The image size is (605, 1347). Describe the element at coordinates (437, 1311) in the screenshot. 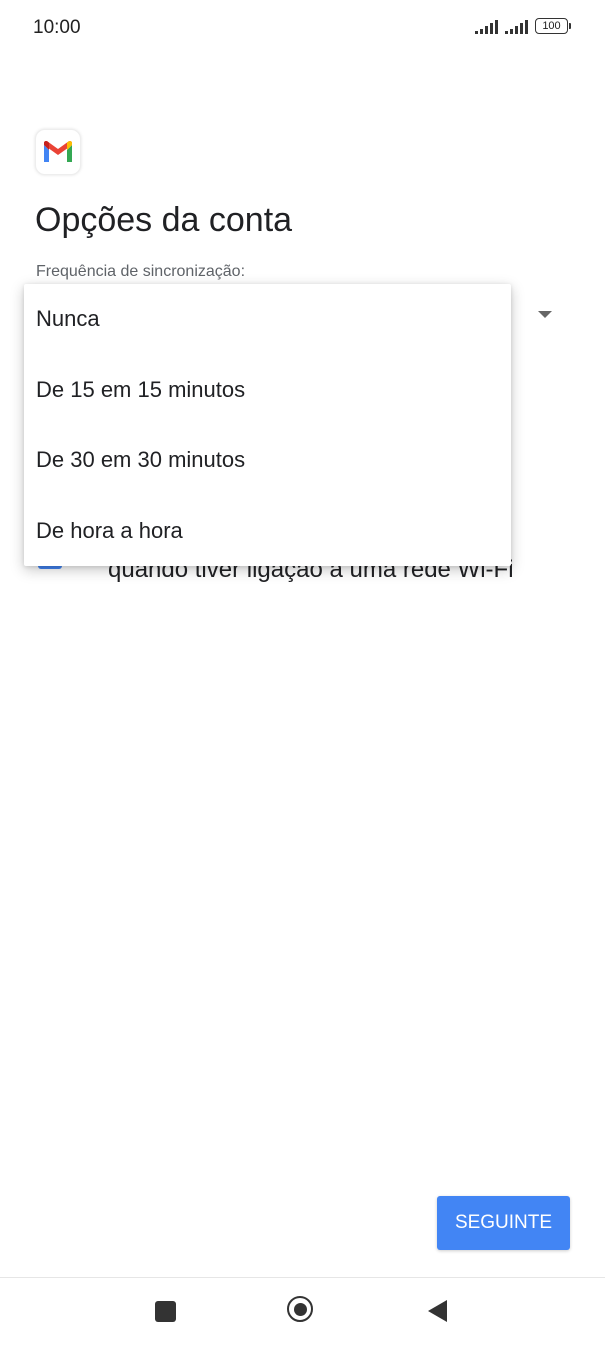

I see `back-triangle-icon` at that location.